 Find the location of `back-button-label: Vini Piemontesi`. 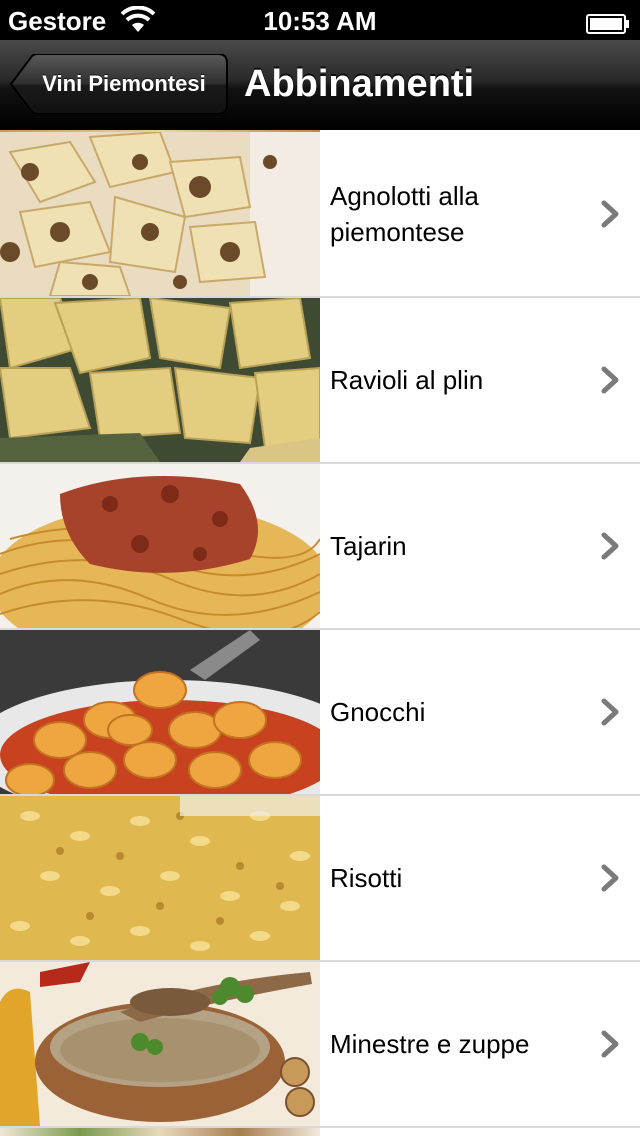

back-button-label: Vini Piemontesi is located at coordinates (124, 83).